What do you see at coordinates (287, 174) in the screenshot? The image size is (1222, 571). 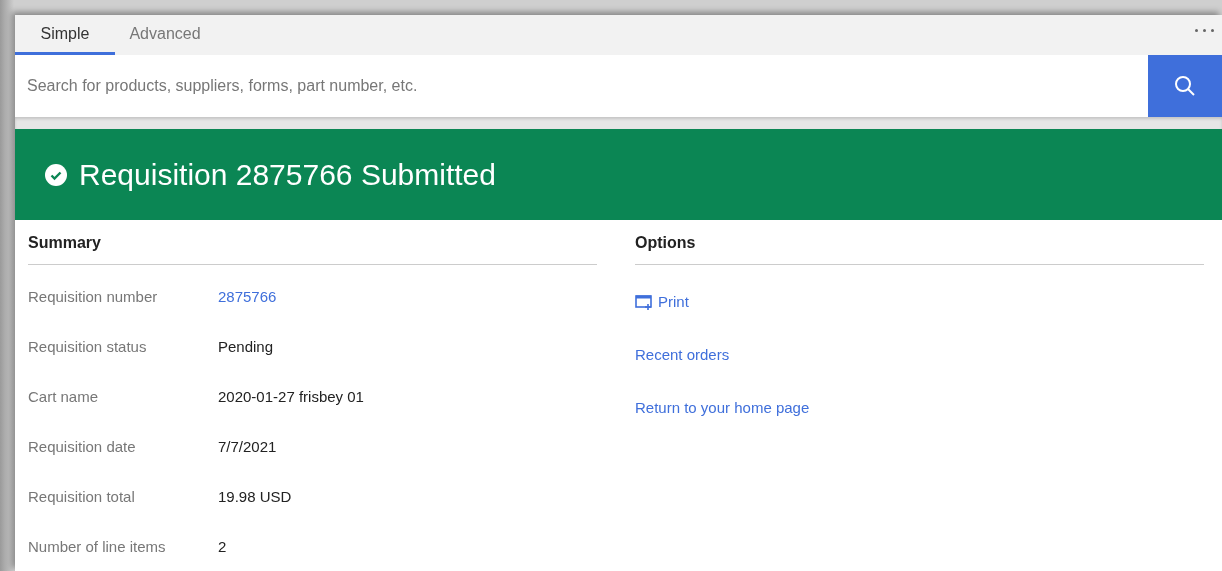 I see `banner-title: Requisition 2875766 Submitted` at bounding box center [287, 174].